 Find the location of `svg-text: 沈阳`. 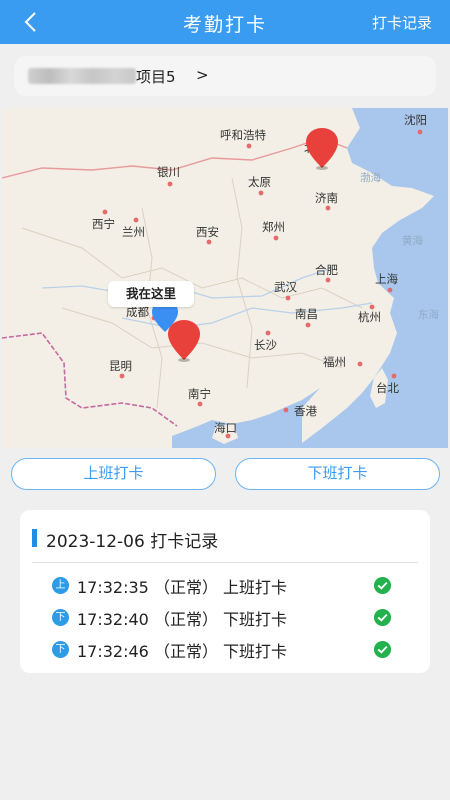

svg-text: 沈阳 is located at coordinates (415, 120).